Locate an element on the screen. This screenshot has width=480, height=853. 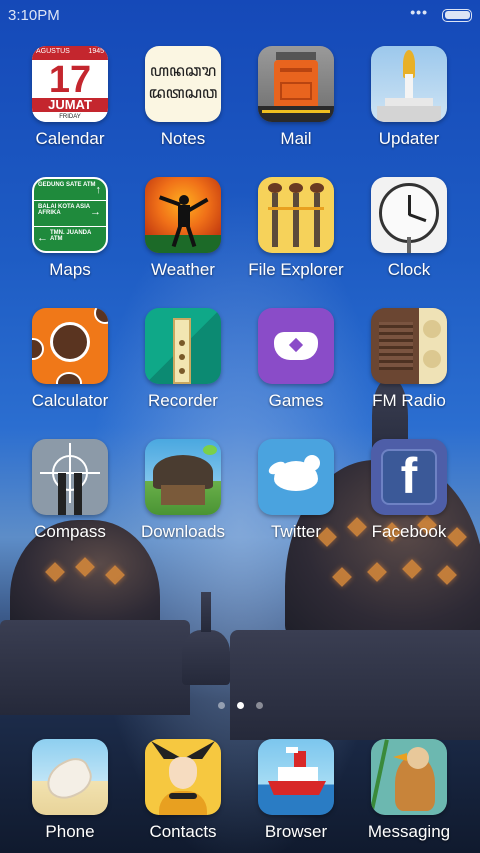
app-label: Maps is located at coordinates (70, 269).